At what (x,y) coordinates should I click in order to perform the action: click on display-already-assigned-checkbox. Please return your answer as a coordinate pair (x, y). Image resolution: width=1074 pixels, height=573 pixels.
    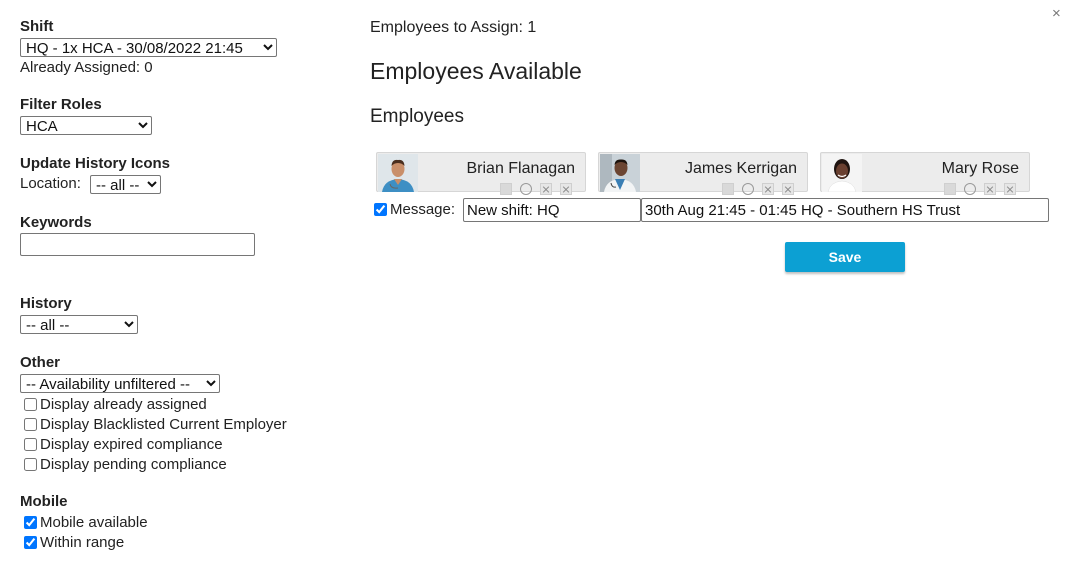
    Looking at the image, I should click on (30, 404).